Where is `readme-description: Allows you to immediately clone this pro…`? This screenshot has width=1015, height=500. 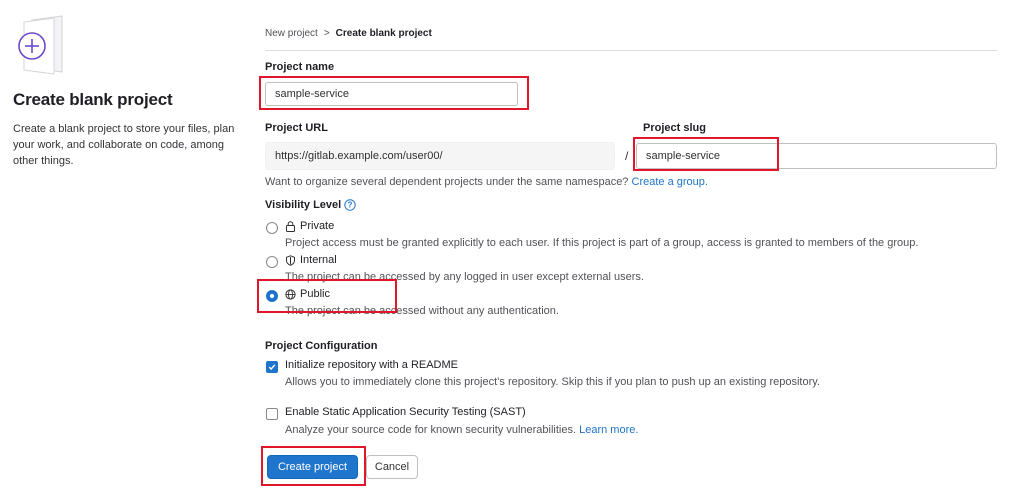 readme-description: Allows you to immediately clone this pro… is located at coordinates (552, 382).